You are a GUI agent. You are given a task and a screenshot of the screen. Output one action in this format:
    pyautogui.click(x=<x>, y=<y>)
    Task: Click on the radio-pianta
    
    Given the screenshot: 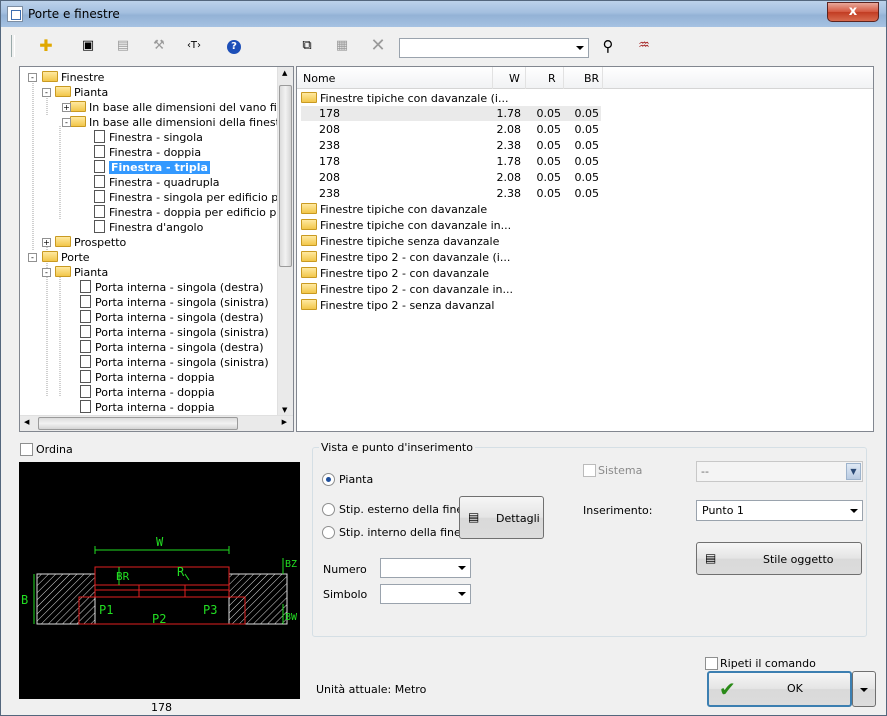 What is the action you would take?
    pyautogui.click(x=328, y=479)
    